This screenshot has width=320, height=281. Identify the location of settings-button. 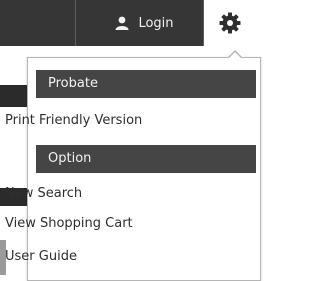
(230, 23).